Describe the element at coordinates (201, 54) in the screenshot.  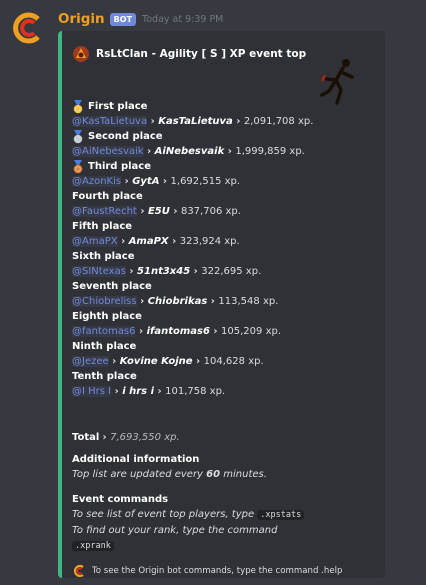
I see `embed-author-name: RsLtClan - Agility [ S ] XP event top` at that location.